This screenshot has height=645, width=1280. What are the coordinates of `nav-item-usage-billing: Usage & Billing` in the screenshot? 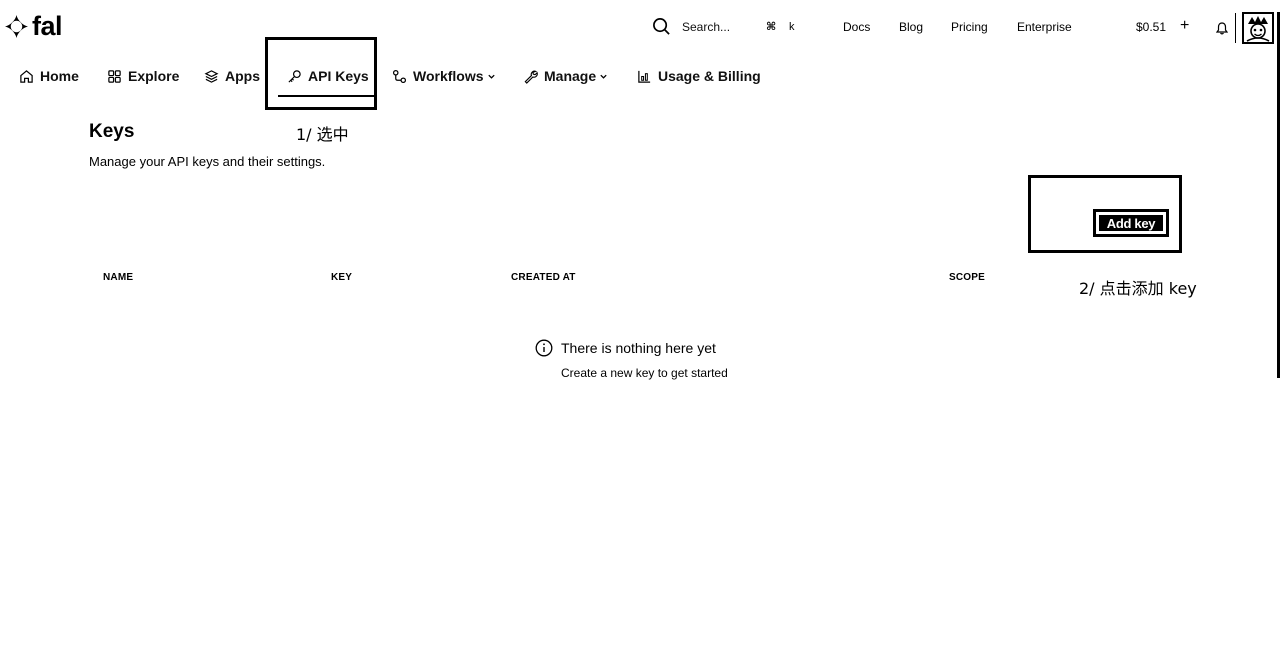 It's located at (699, 76).